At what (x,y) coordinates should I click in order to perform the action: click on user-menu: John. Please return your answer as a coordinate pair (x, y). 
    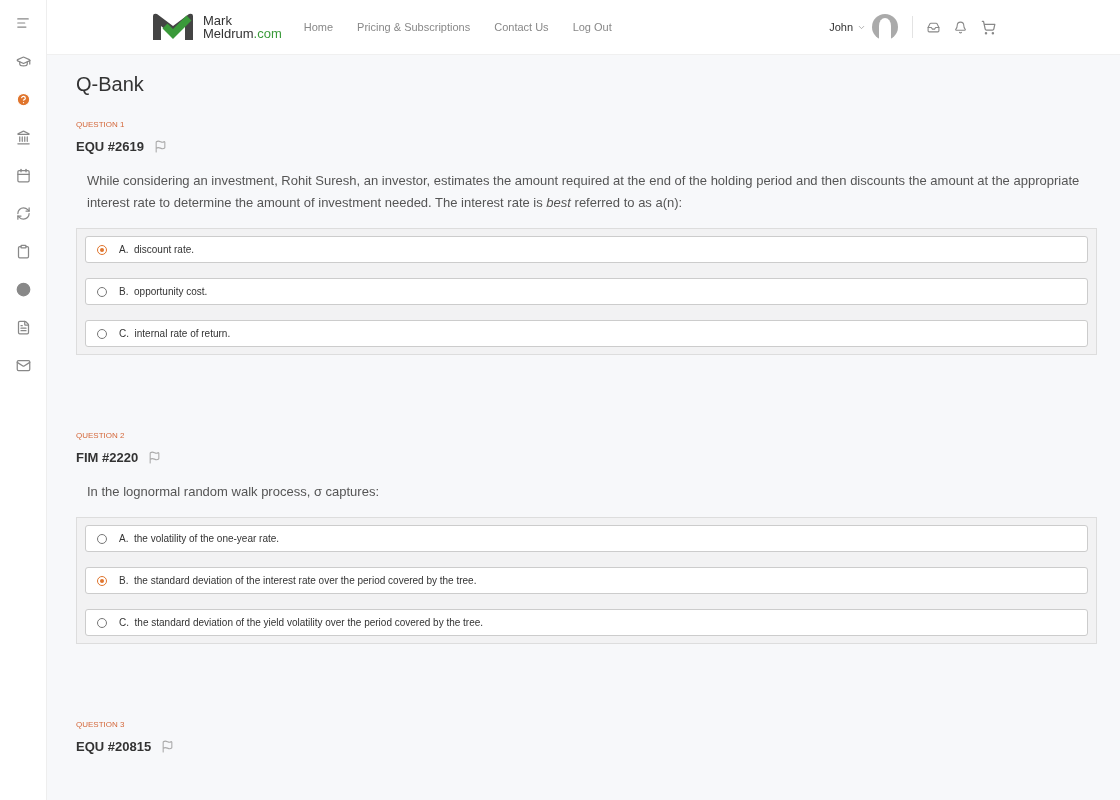
    Looking at the image, I should click on (847, 27).